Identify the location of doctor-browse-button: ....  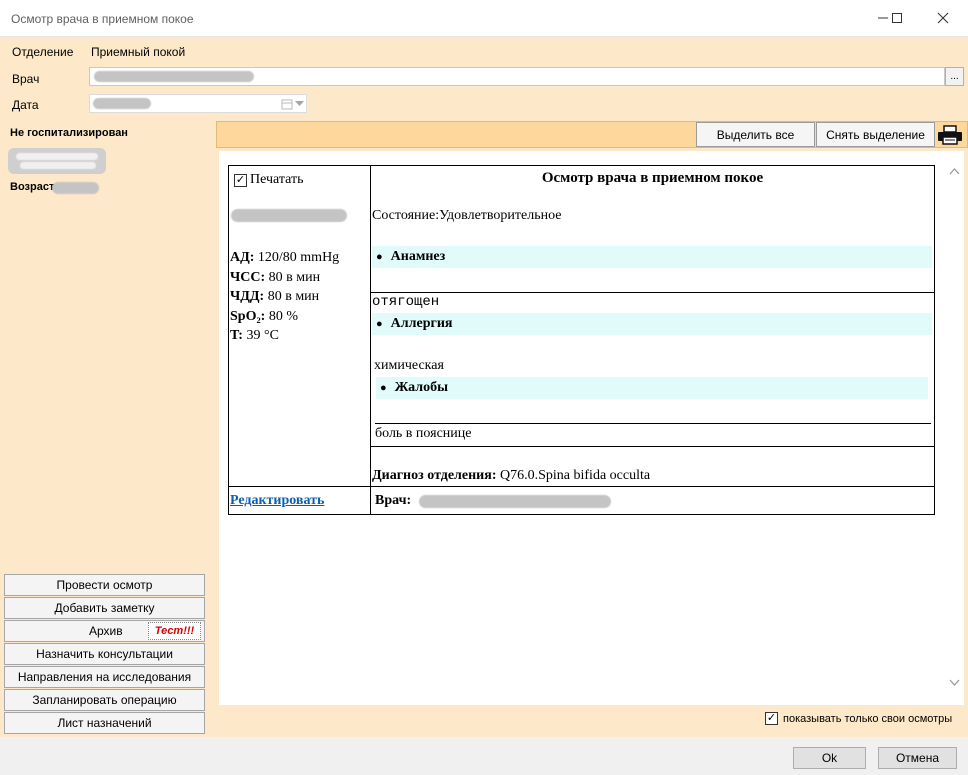
(954, 76).